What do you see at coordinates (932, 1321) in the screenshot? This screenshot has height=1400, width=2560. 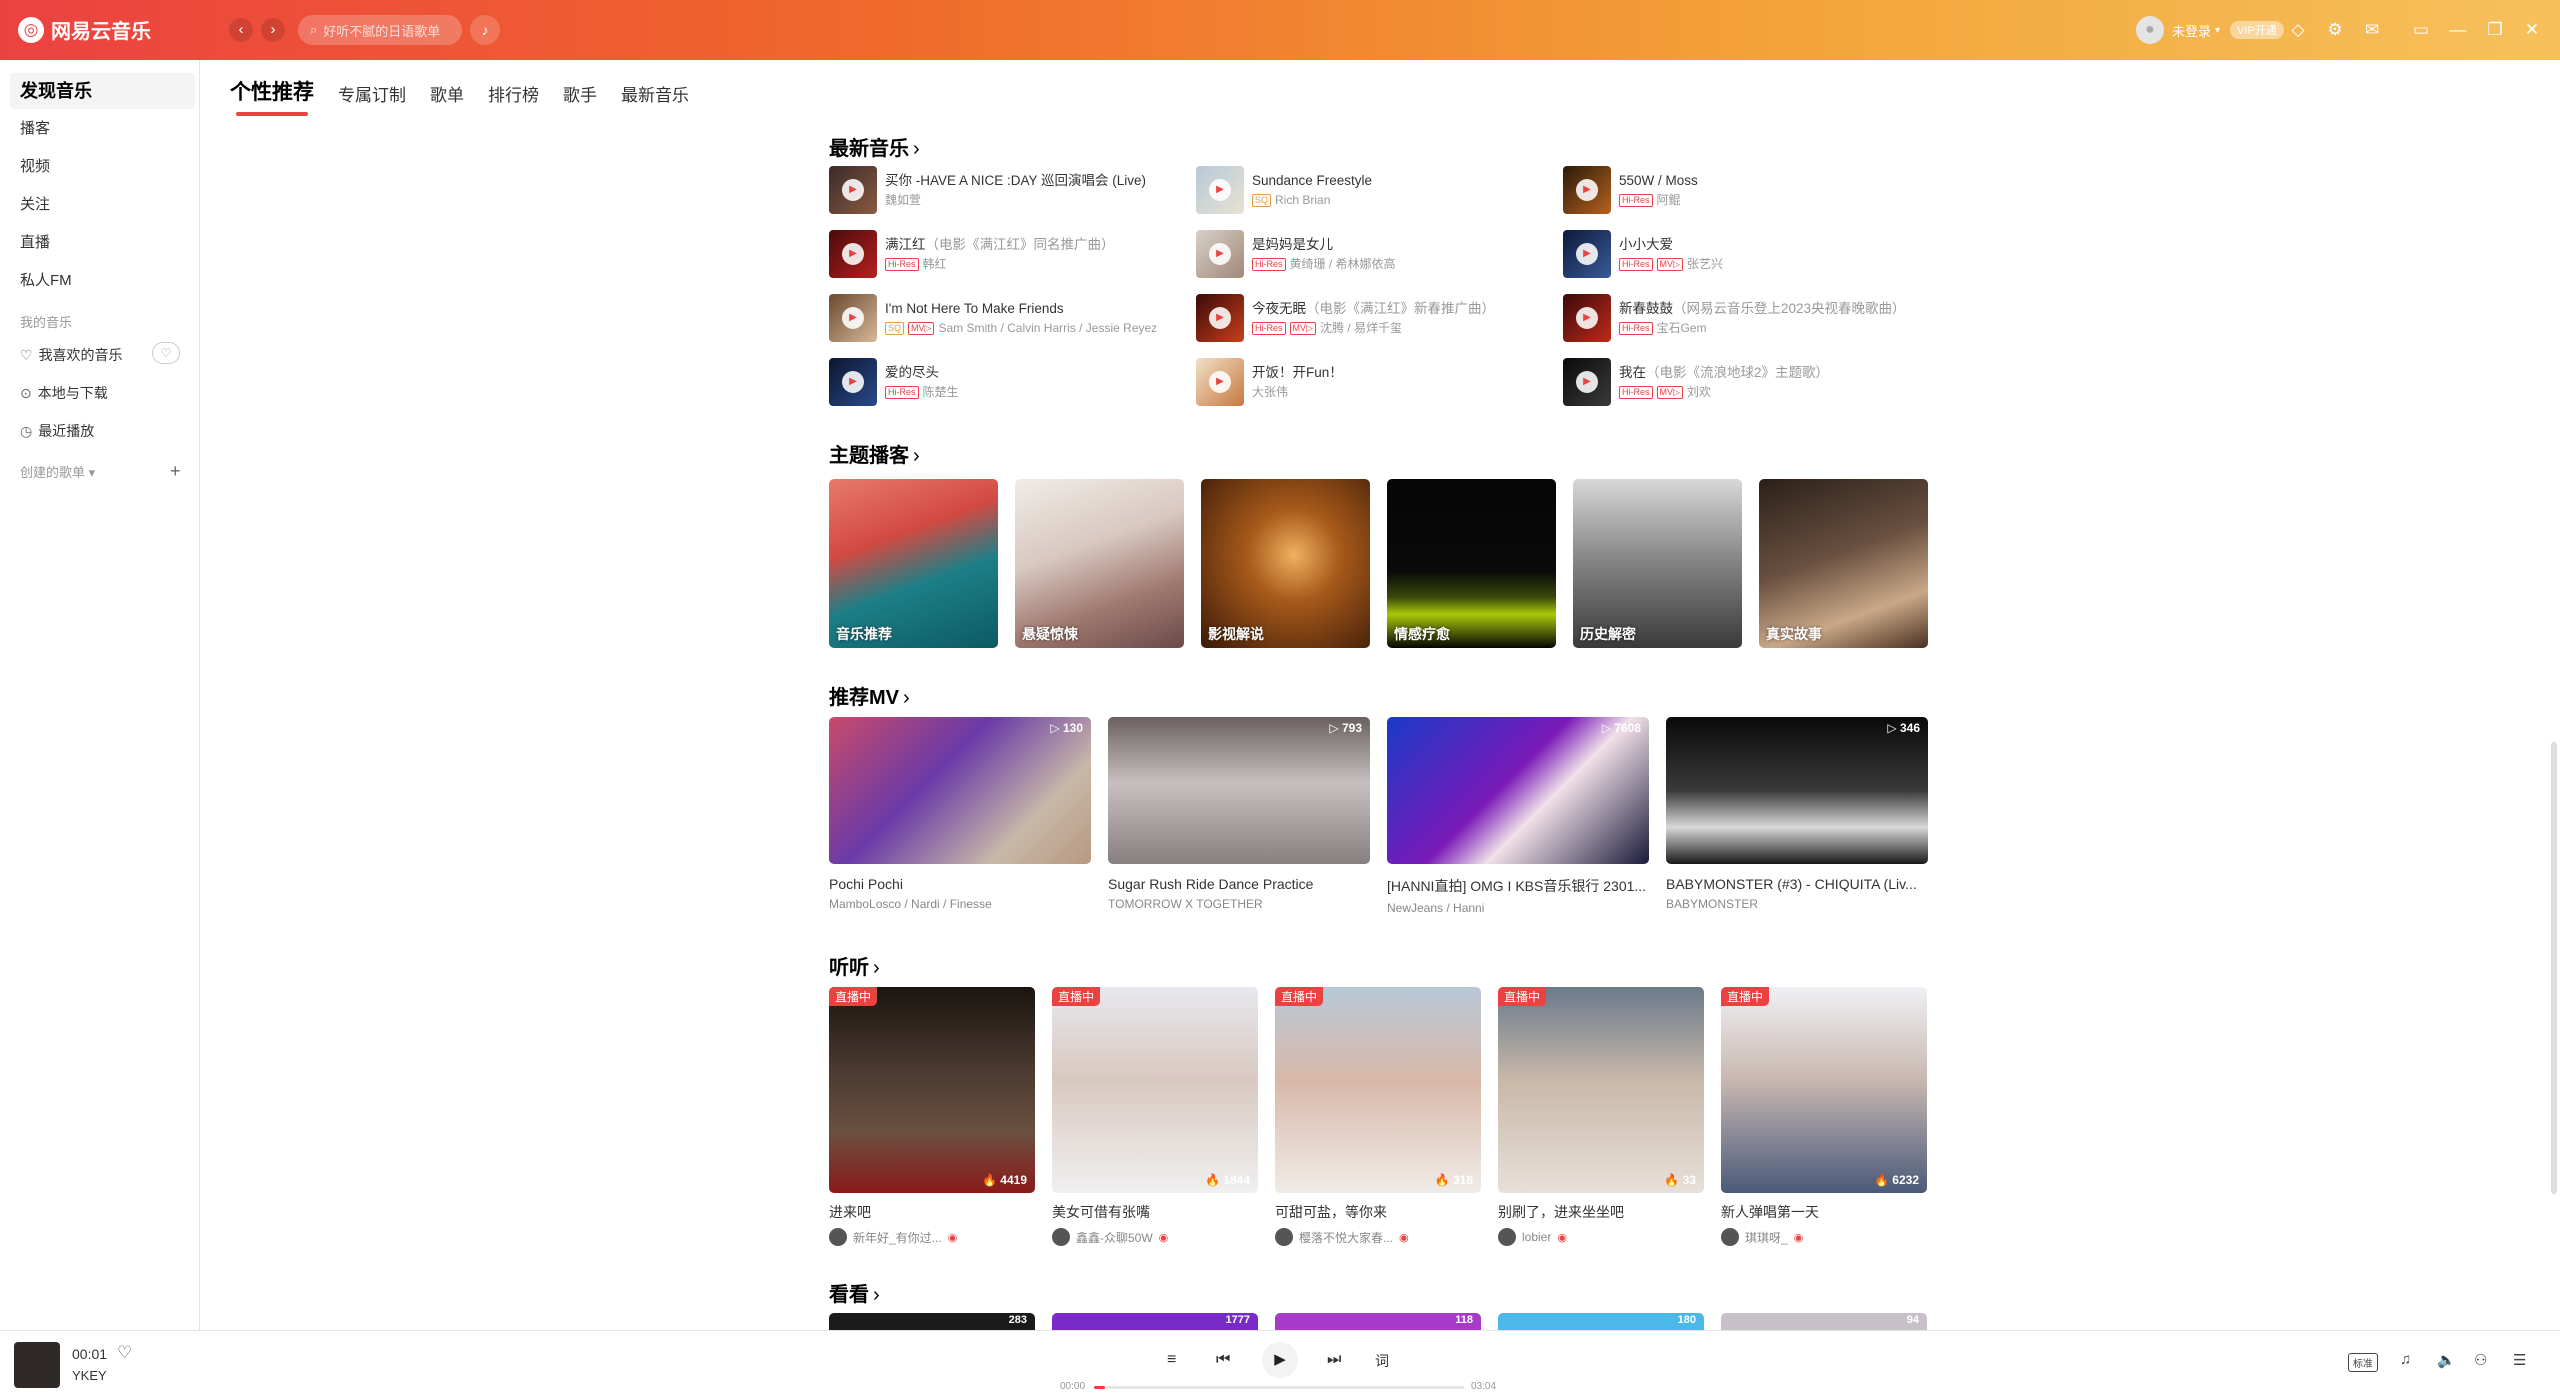 I see `watch-card: 283` at bounding box center [932, 1321].